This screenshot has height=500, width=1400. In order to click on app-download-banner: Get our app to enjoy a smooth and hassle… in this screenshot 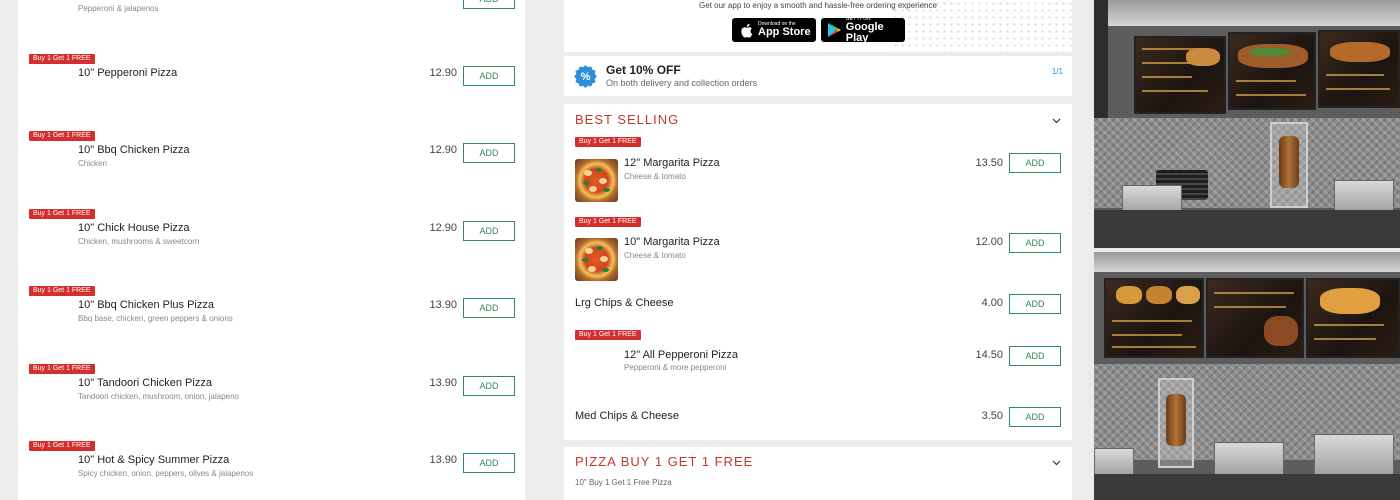, I will do `click(818, 26)`.